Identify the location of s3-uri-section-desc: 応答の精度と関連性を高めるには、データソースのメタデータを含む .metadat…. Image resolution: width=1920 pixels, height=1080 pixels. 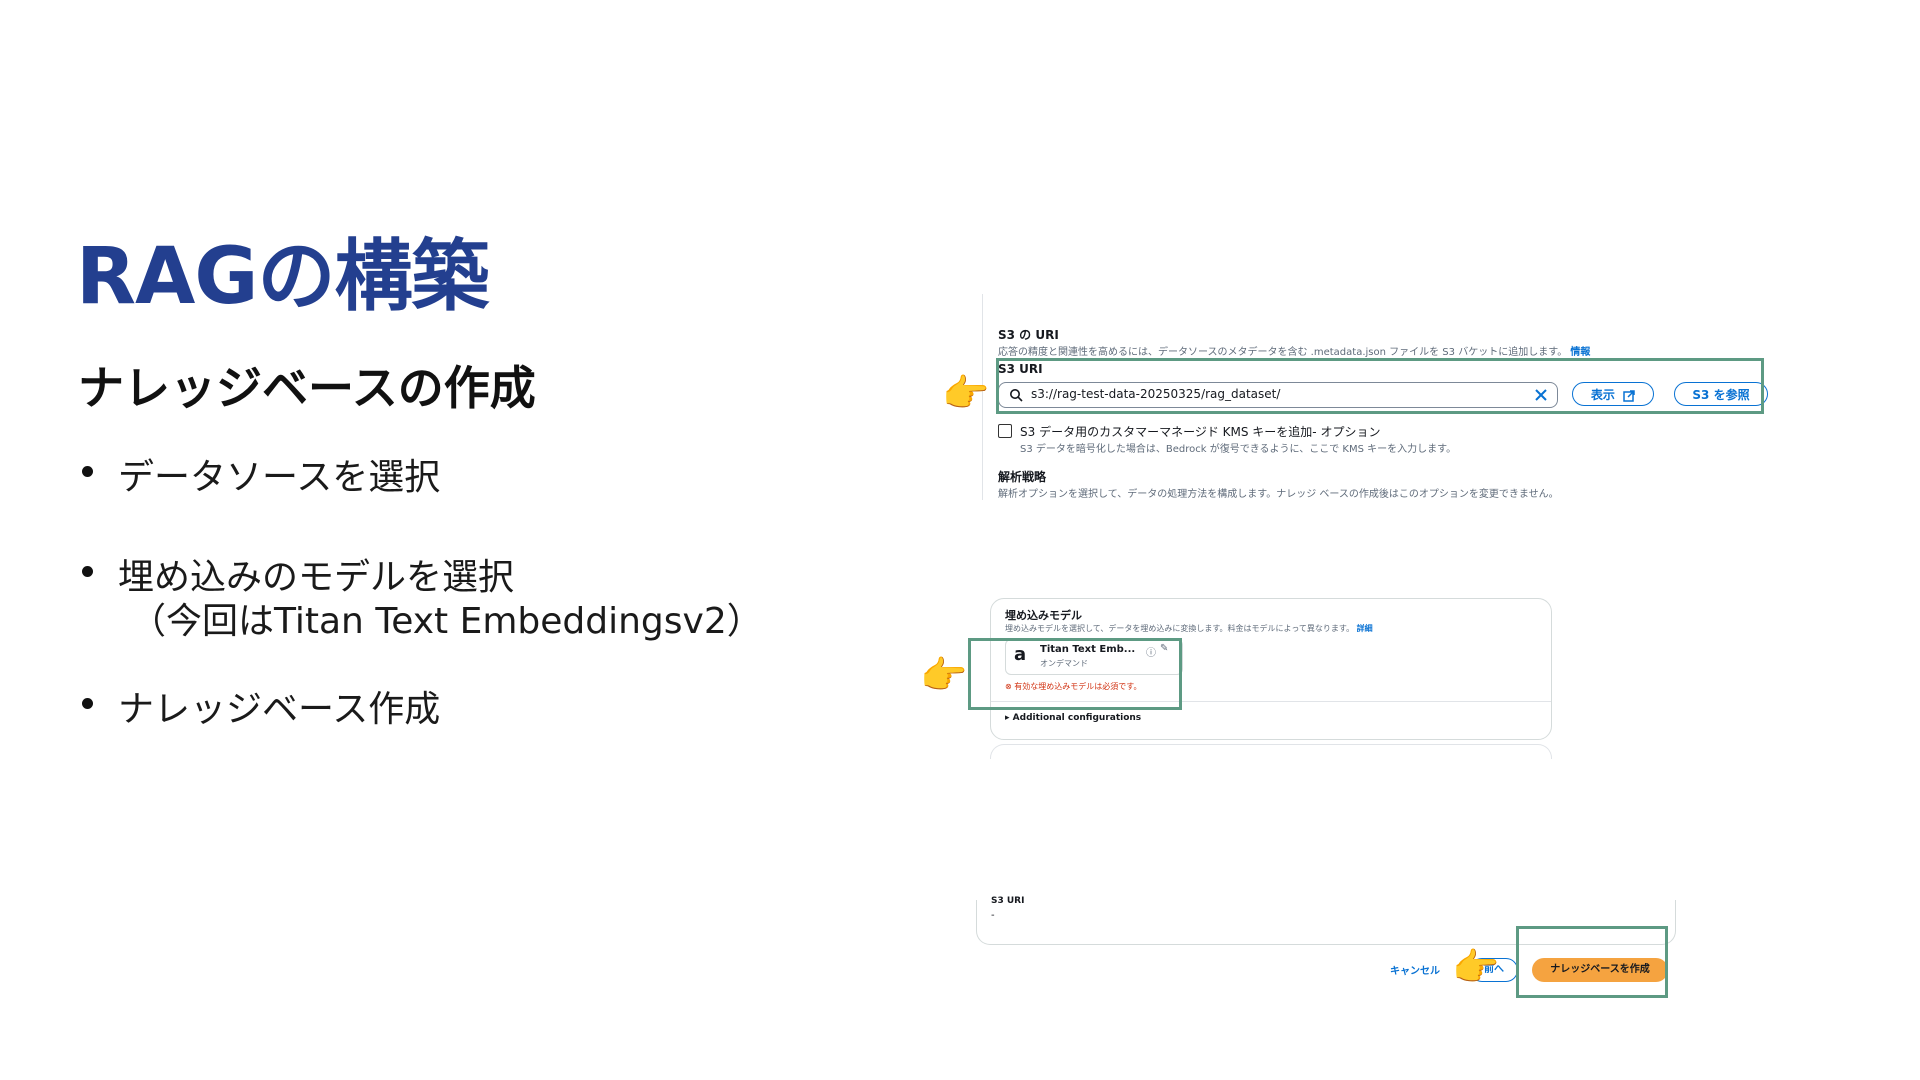
(1294, 352).